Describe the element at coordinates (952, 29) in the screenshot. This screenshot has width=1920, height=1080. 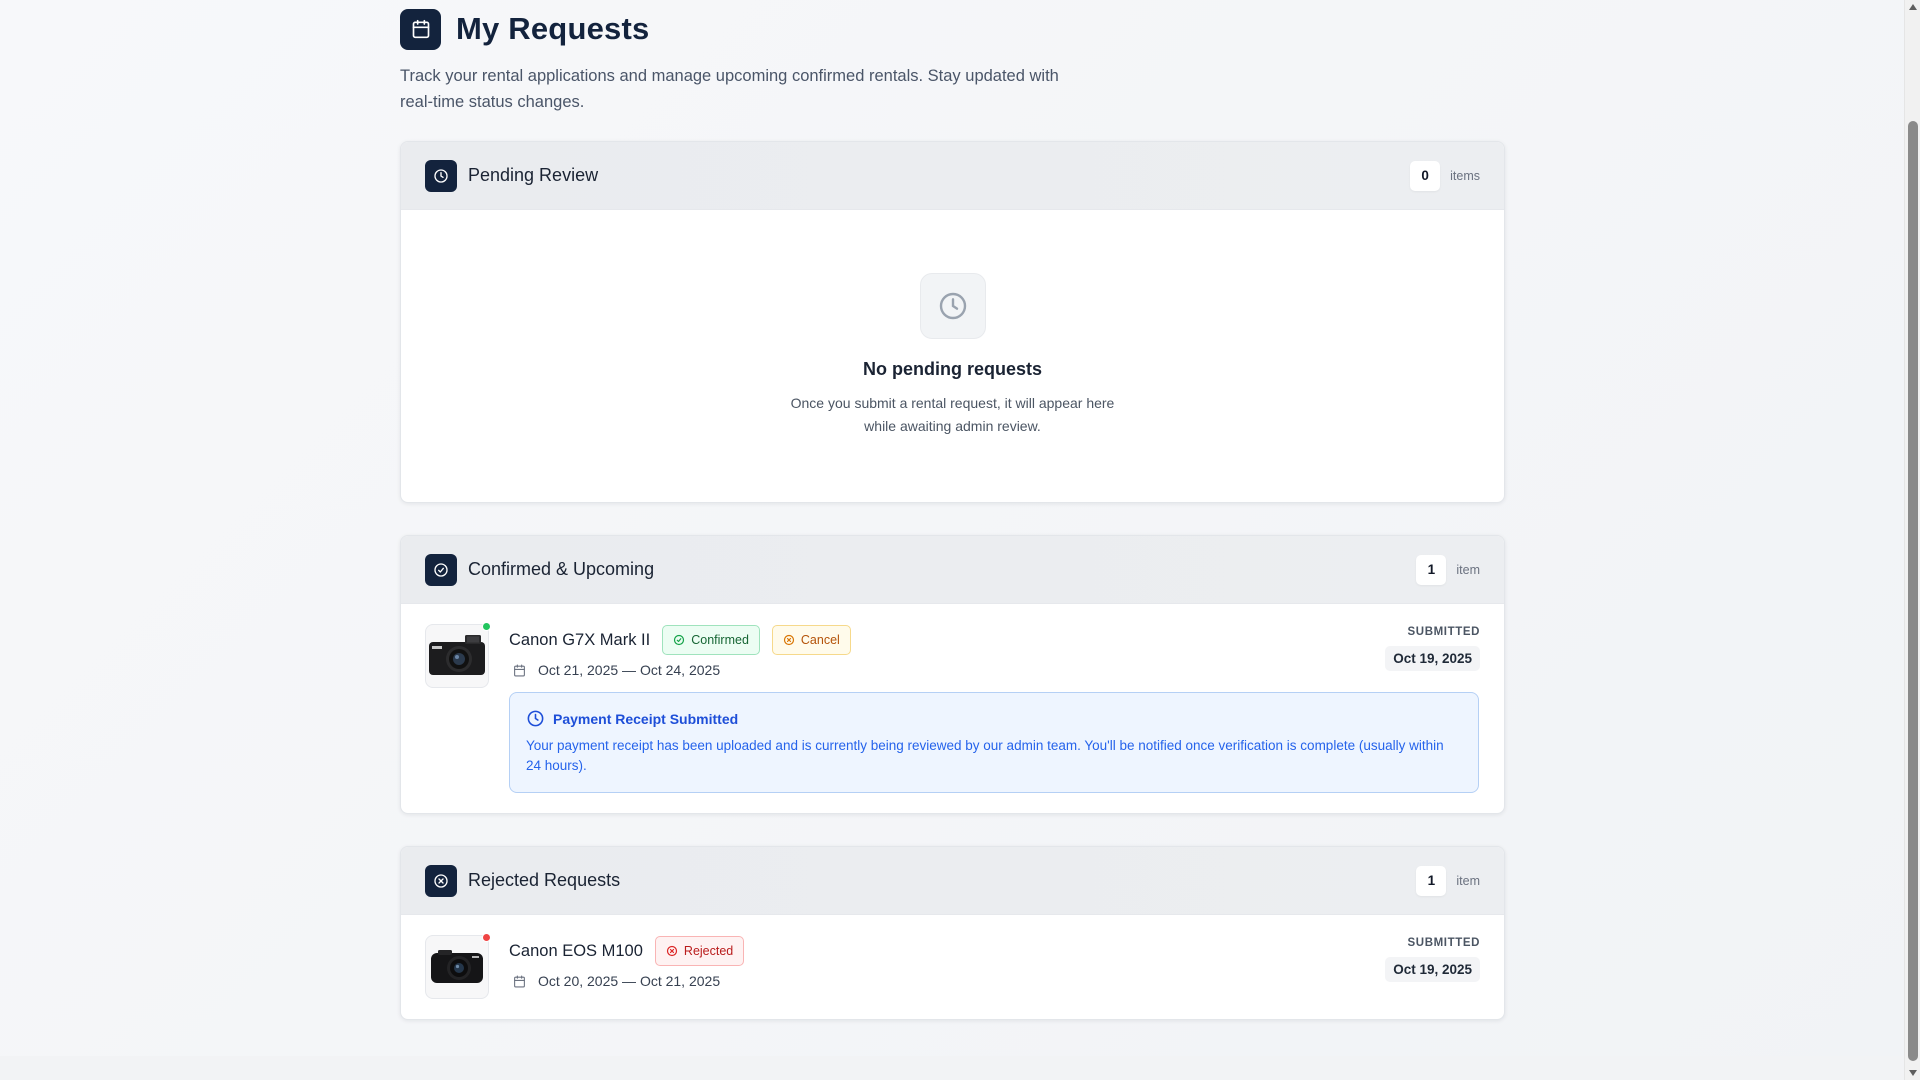
I see `page-header: My Requests` at that location.